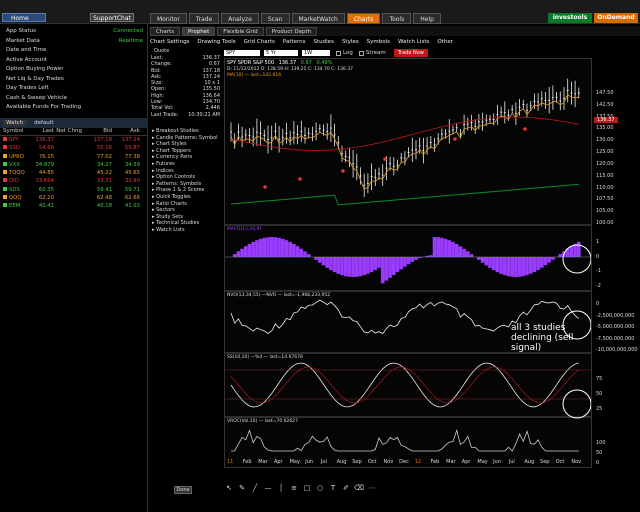  I want to click on study-item: ▸ Chart Styles, so click(186, 144).